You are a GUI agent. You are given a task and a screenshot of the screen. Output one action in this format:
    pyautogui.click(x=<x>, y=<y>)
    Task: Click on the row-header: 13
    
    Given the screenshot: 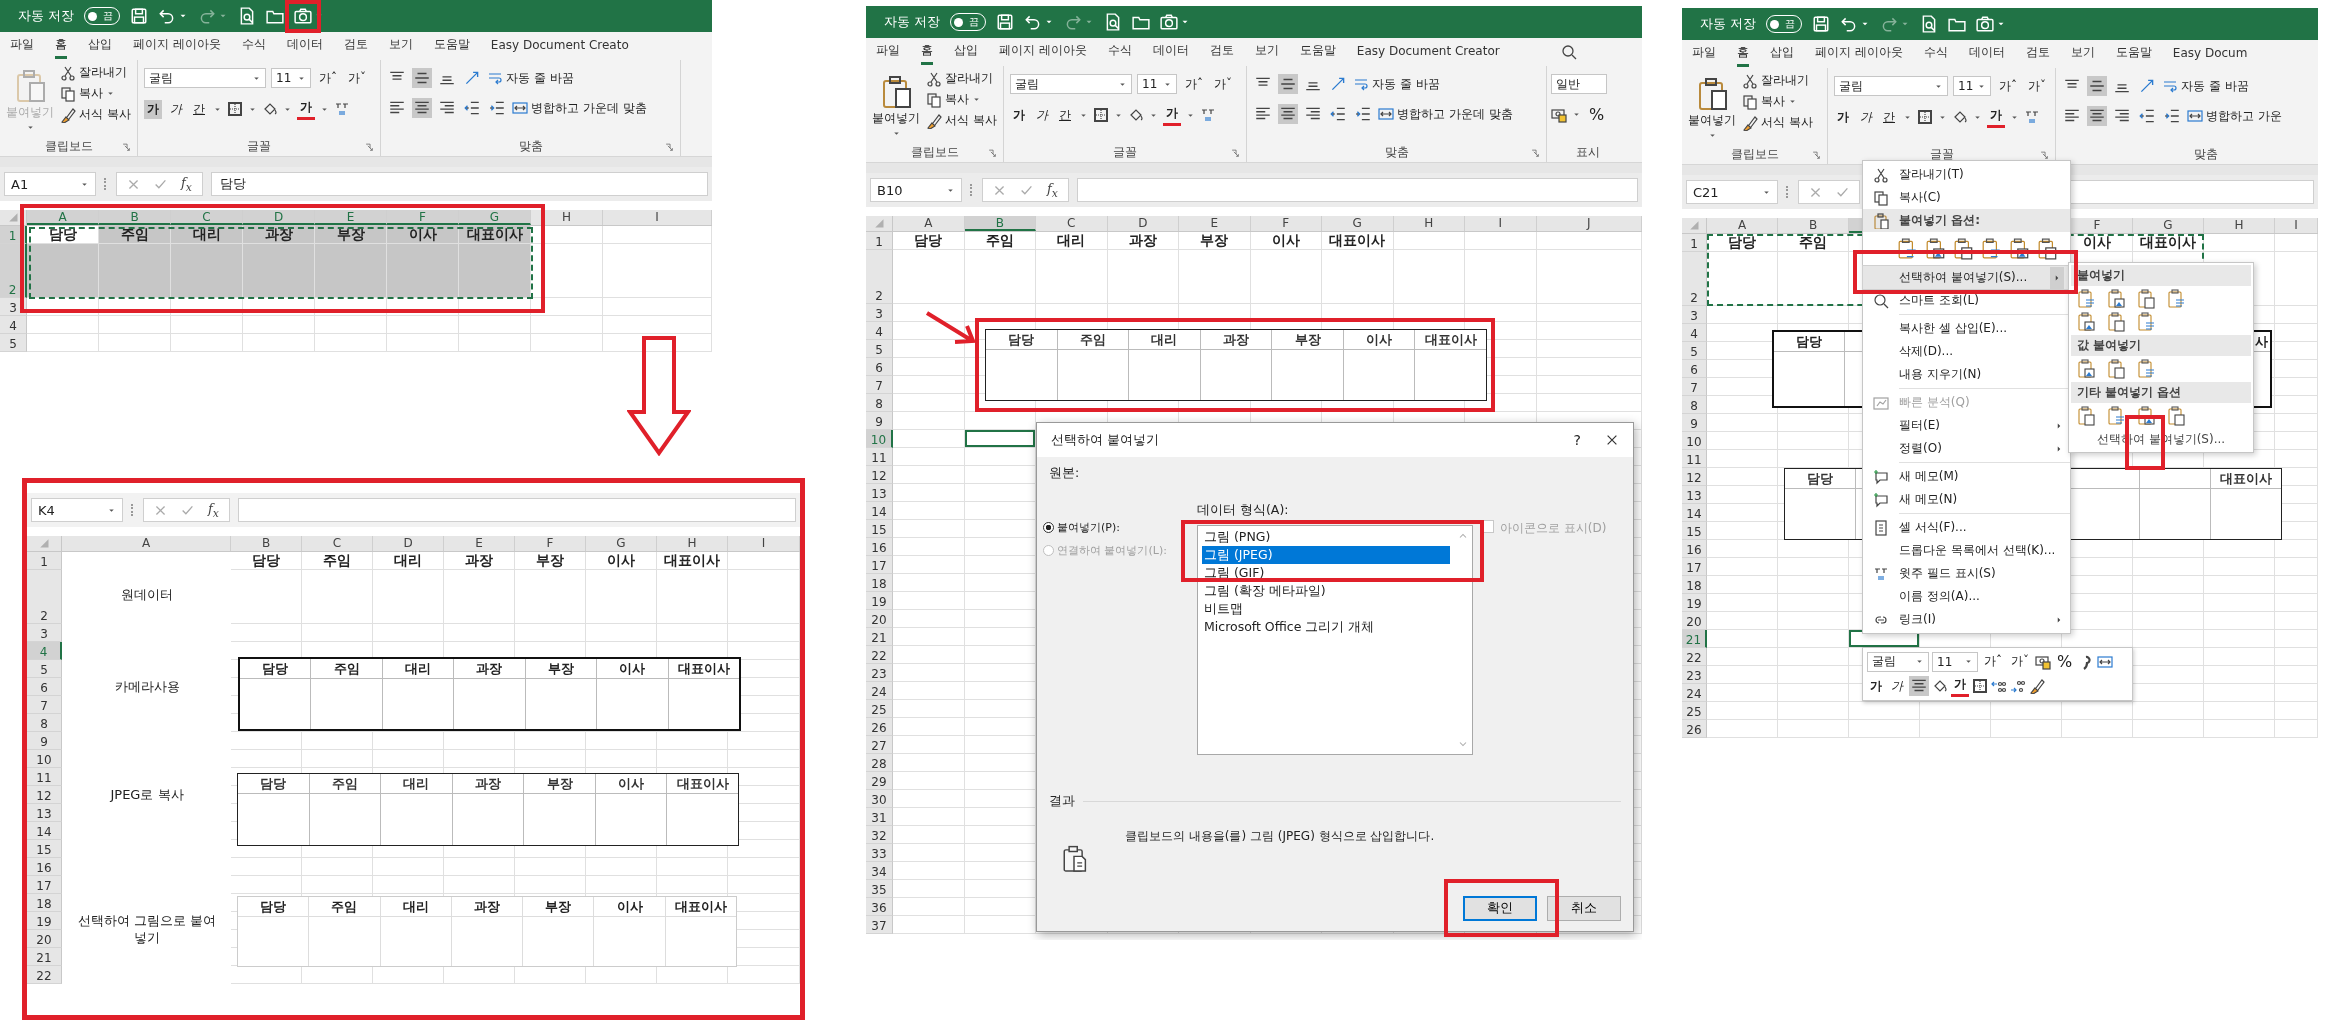 What is the action you would take?
    pyautogui.click(x=1694, y=495)
    